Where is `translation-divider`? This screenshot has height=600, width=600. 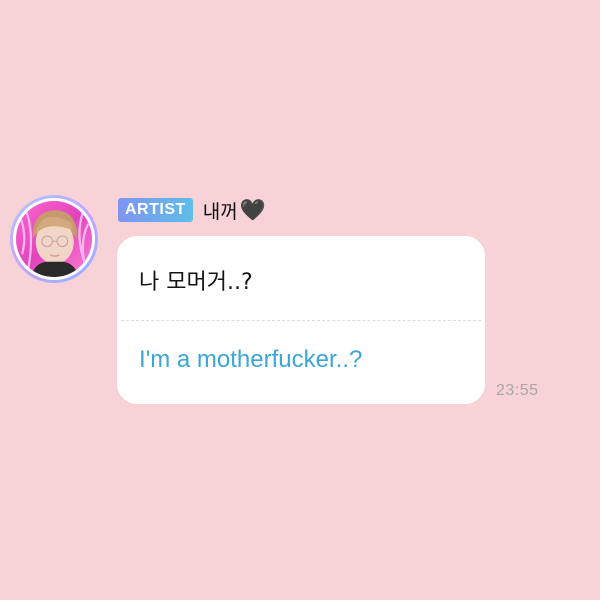
translation-divider is located at coordinates (301, 320).